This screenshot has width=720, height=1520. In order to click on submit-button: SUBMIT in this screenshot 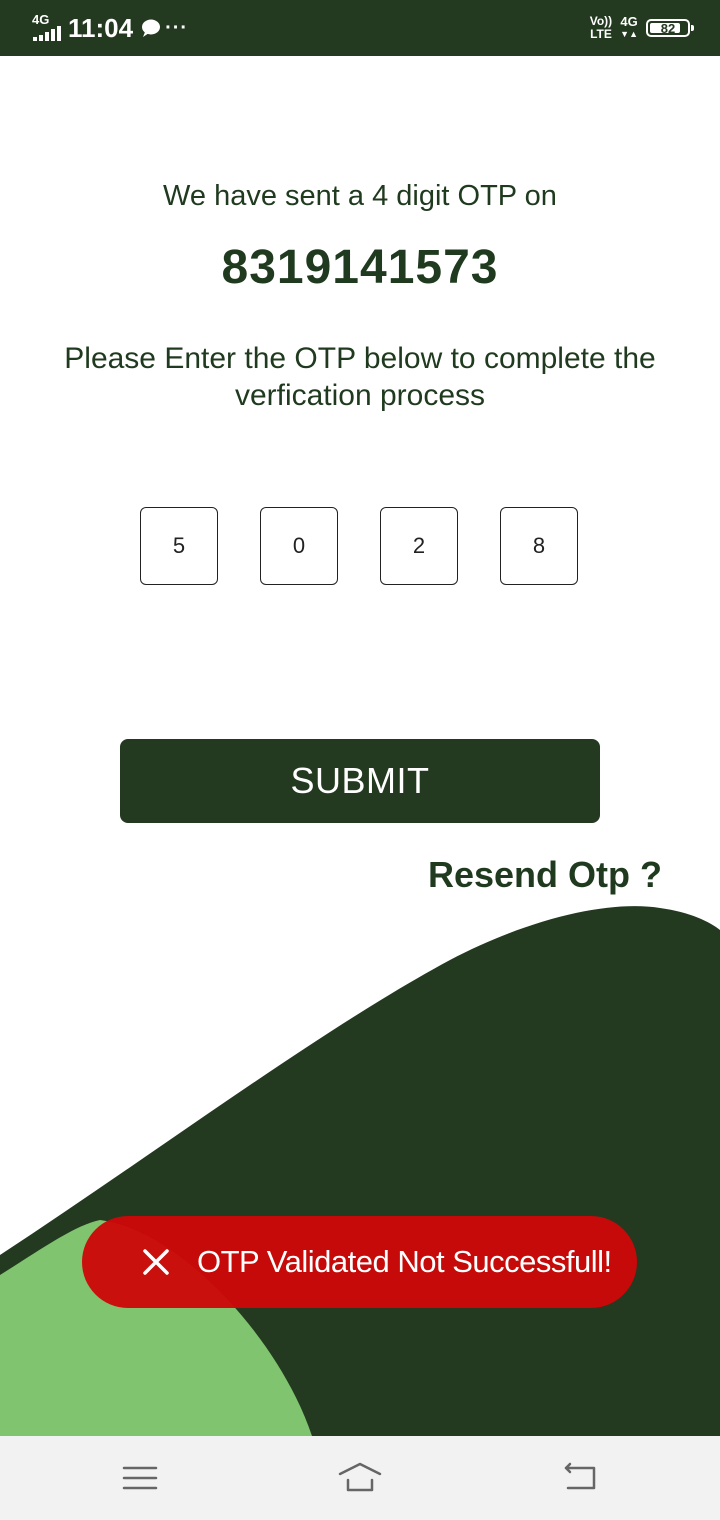, I will do `click(360, 781)`.